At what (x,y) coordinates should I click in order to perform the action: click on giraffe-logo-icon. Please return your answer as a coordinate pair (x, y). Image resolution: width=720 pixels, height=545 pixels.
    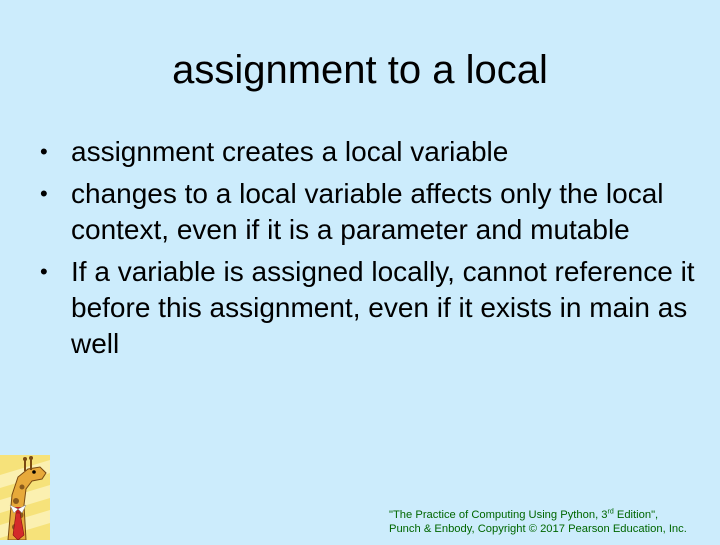
    Looking at the image, I should click on (25, 498).